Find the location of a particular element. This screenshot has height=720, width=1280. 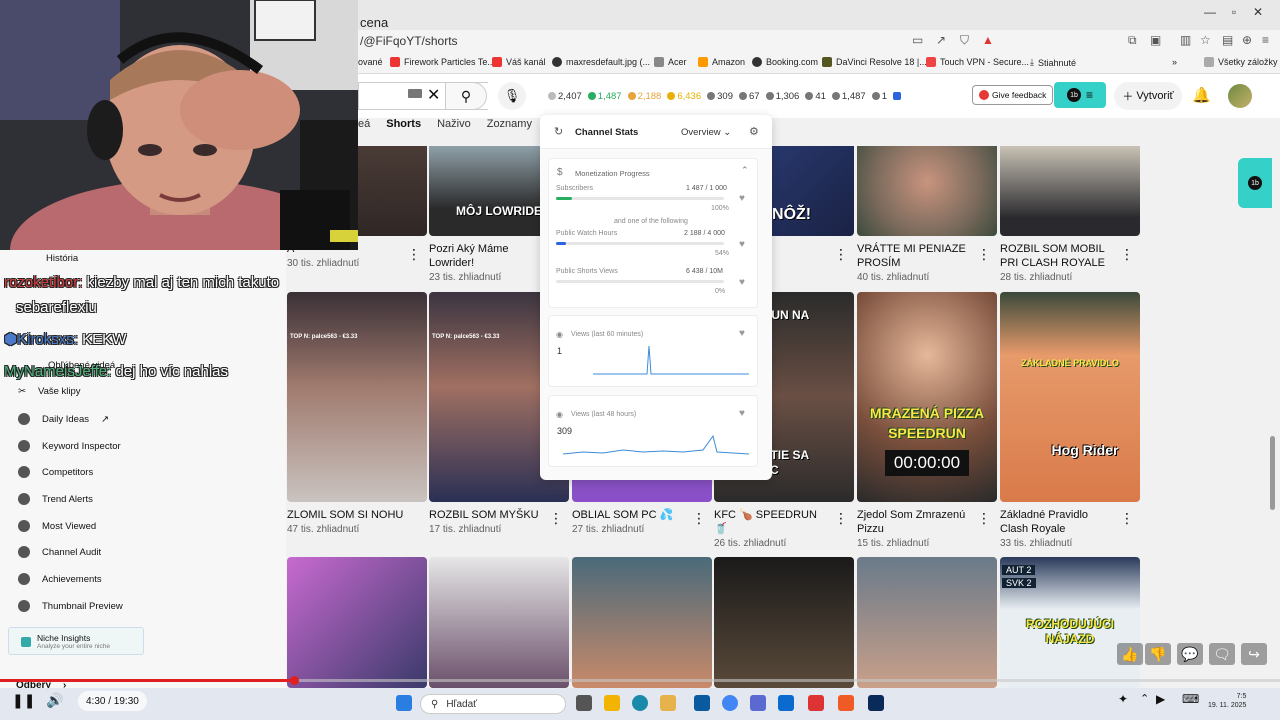

sidebar-item-history: História is located at coordinates (62, 258).